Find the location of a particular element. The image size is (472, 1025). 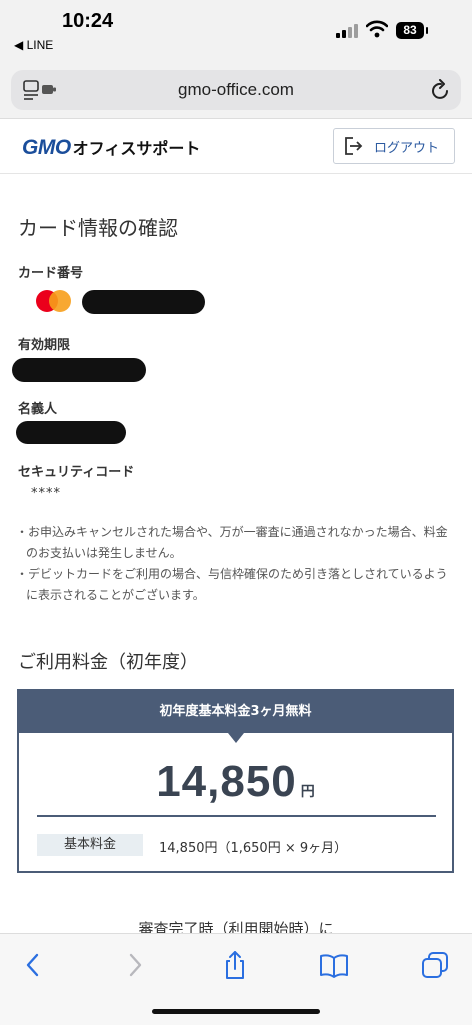

status-bar: 10:24 ◀ LINE 83 is located at coordinates (236, 30).